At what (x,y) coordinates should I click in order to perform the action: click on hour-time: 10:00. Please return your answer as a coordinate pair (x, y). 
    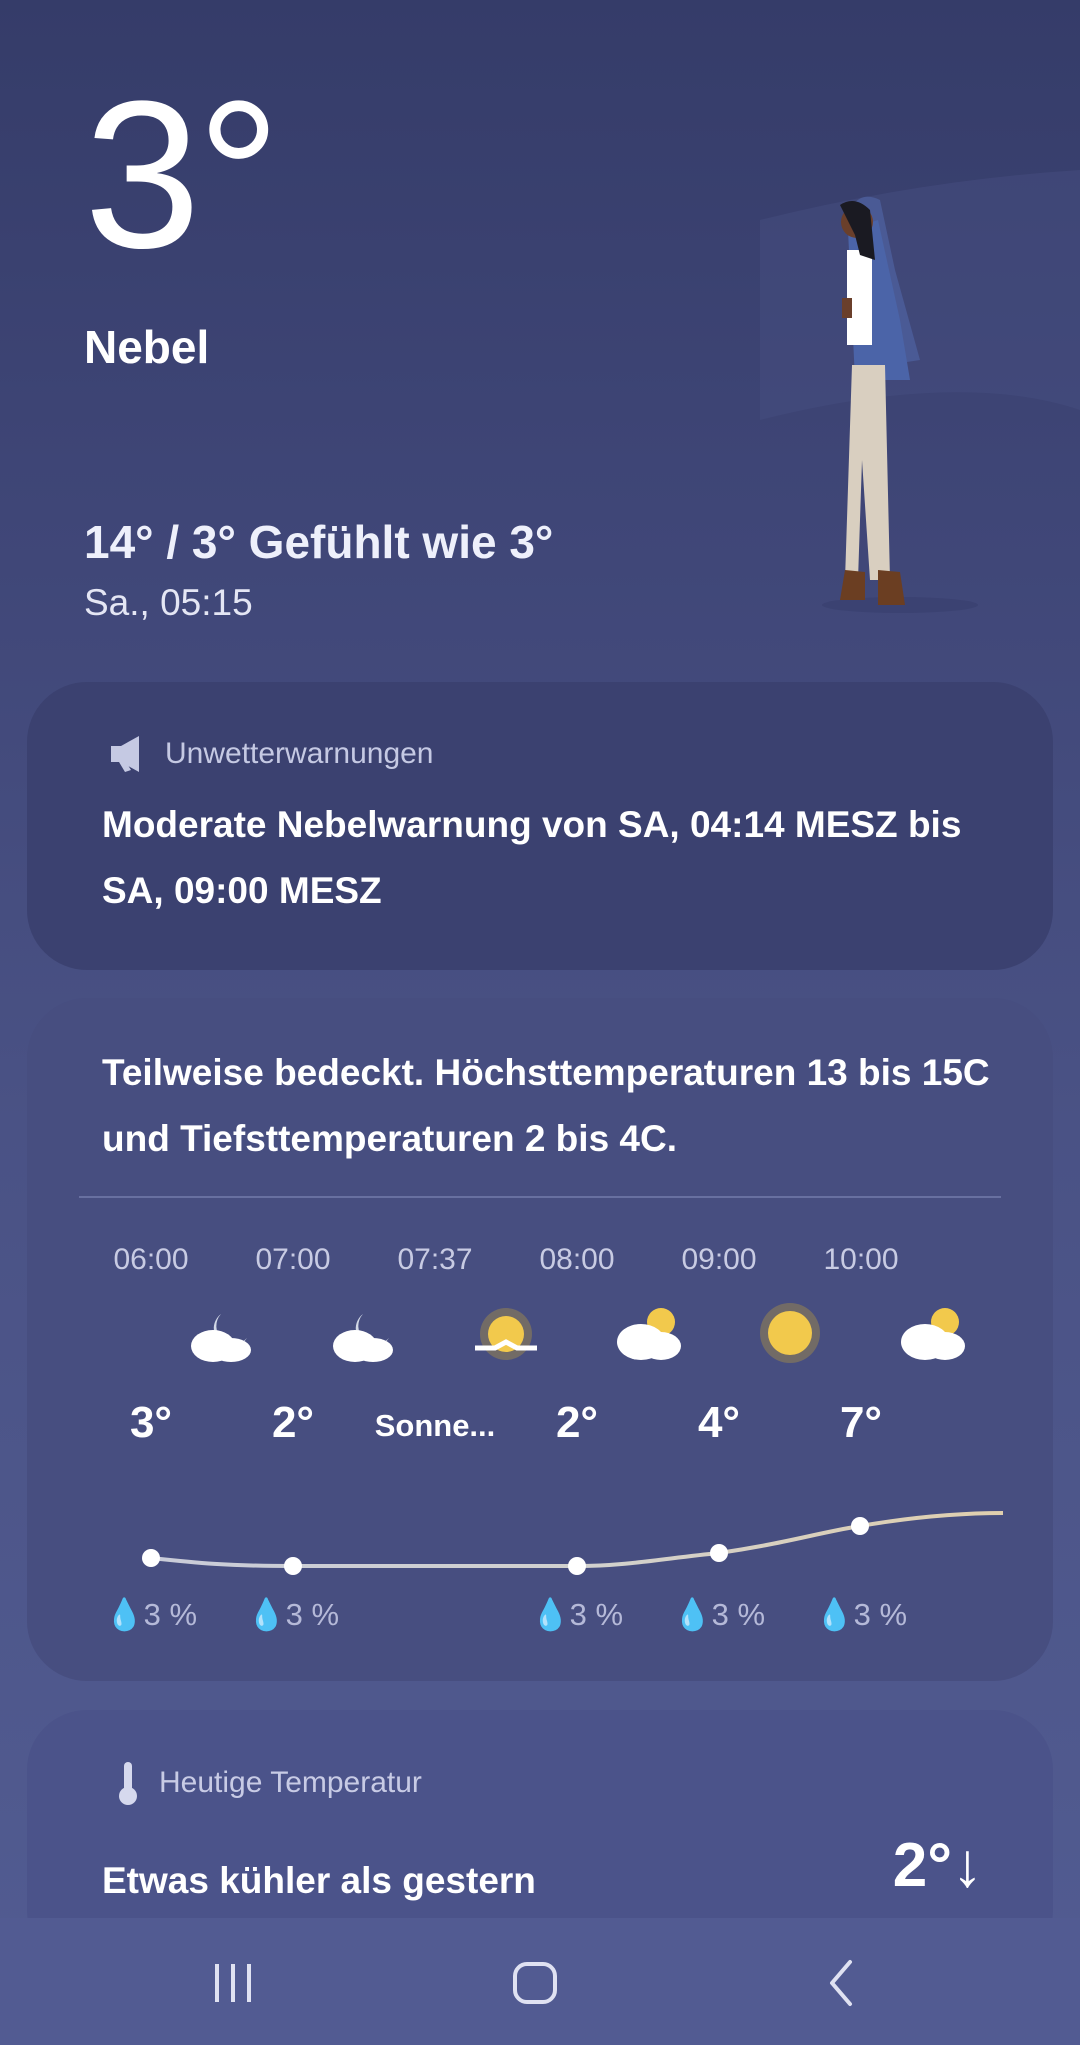
    Looking at the image, I should click on (861, 1259).